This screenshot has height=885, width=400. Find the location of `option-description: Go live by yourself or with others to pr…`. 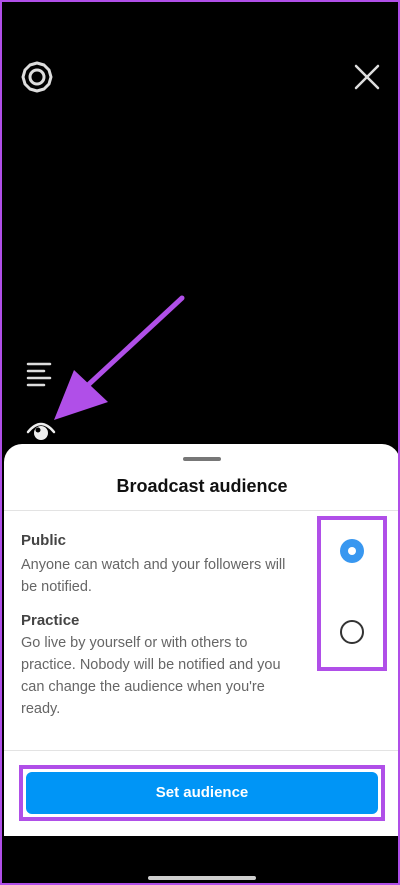

option-description: Go live by yourself or with others to pr… is located at coordinates (151, 676).